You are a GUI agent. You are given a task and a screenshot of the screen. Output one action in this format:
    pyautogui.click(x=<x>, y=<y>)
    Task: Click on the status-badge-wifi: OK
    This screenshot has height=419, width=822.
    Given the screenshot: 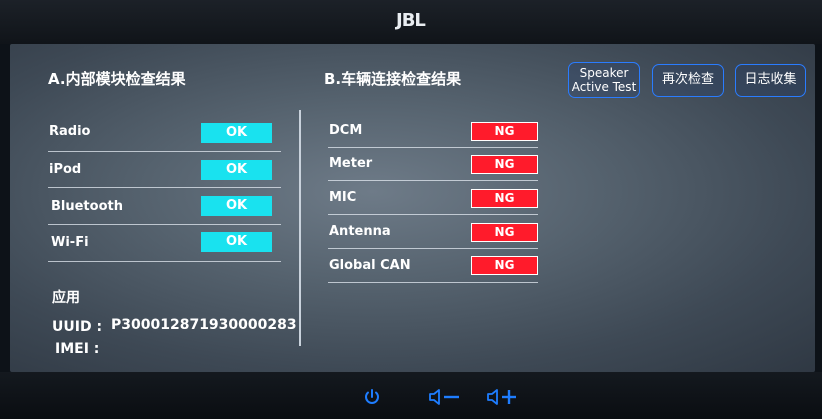 What is the action you would take?
    pyautogui.click(x=236, y=242)
    